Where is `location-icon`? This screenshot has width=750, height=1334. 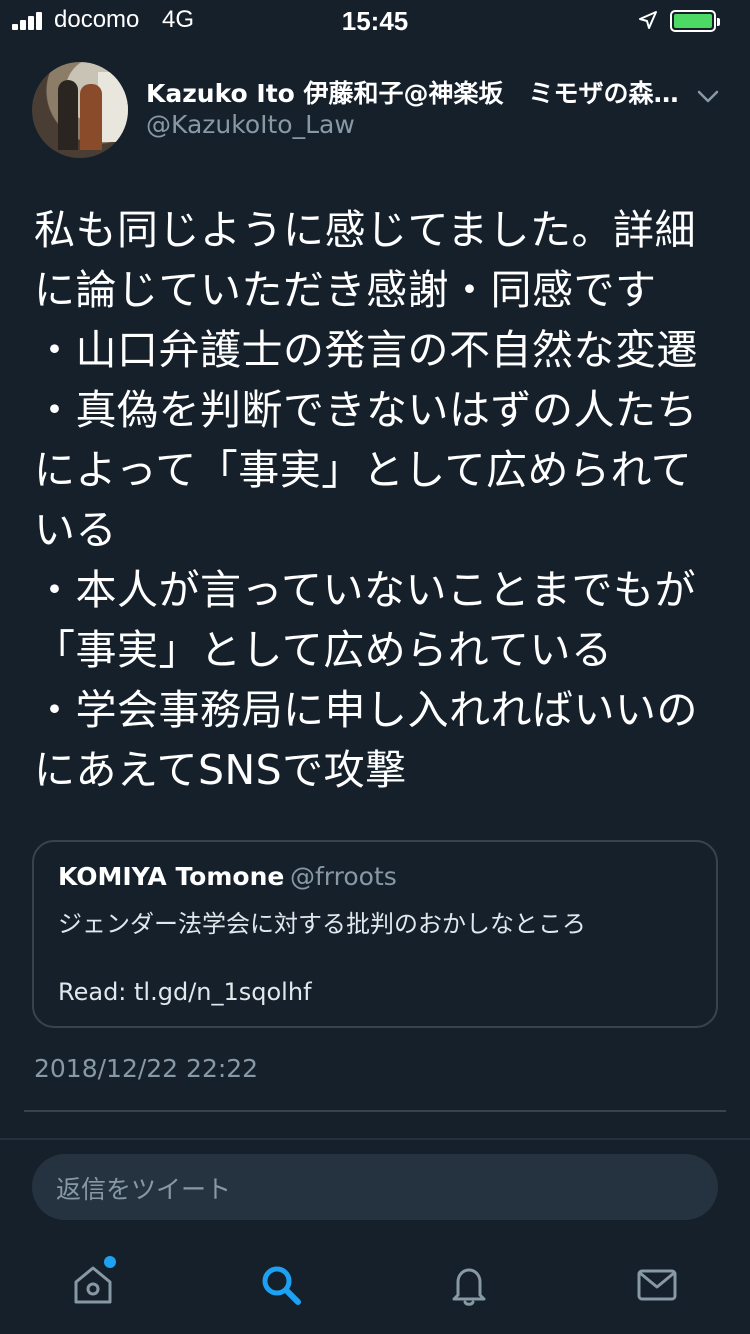 location-icon is located at coordinates (648, 20).